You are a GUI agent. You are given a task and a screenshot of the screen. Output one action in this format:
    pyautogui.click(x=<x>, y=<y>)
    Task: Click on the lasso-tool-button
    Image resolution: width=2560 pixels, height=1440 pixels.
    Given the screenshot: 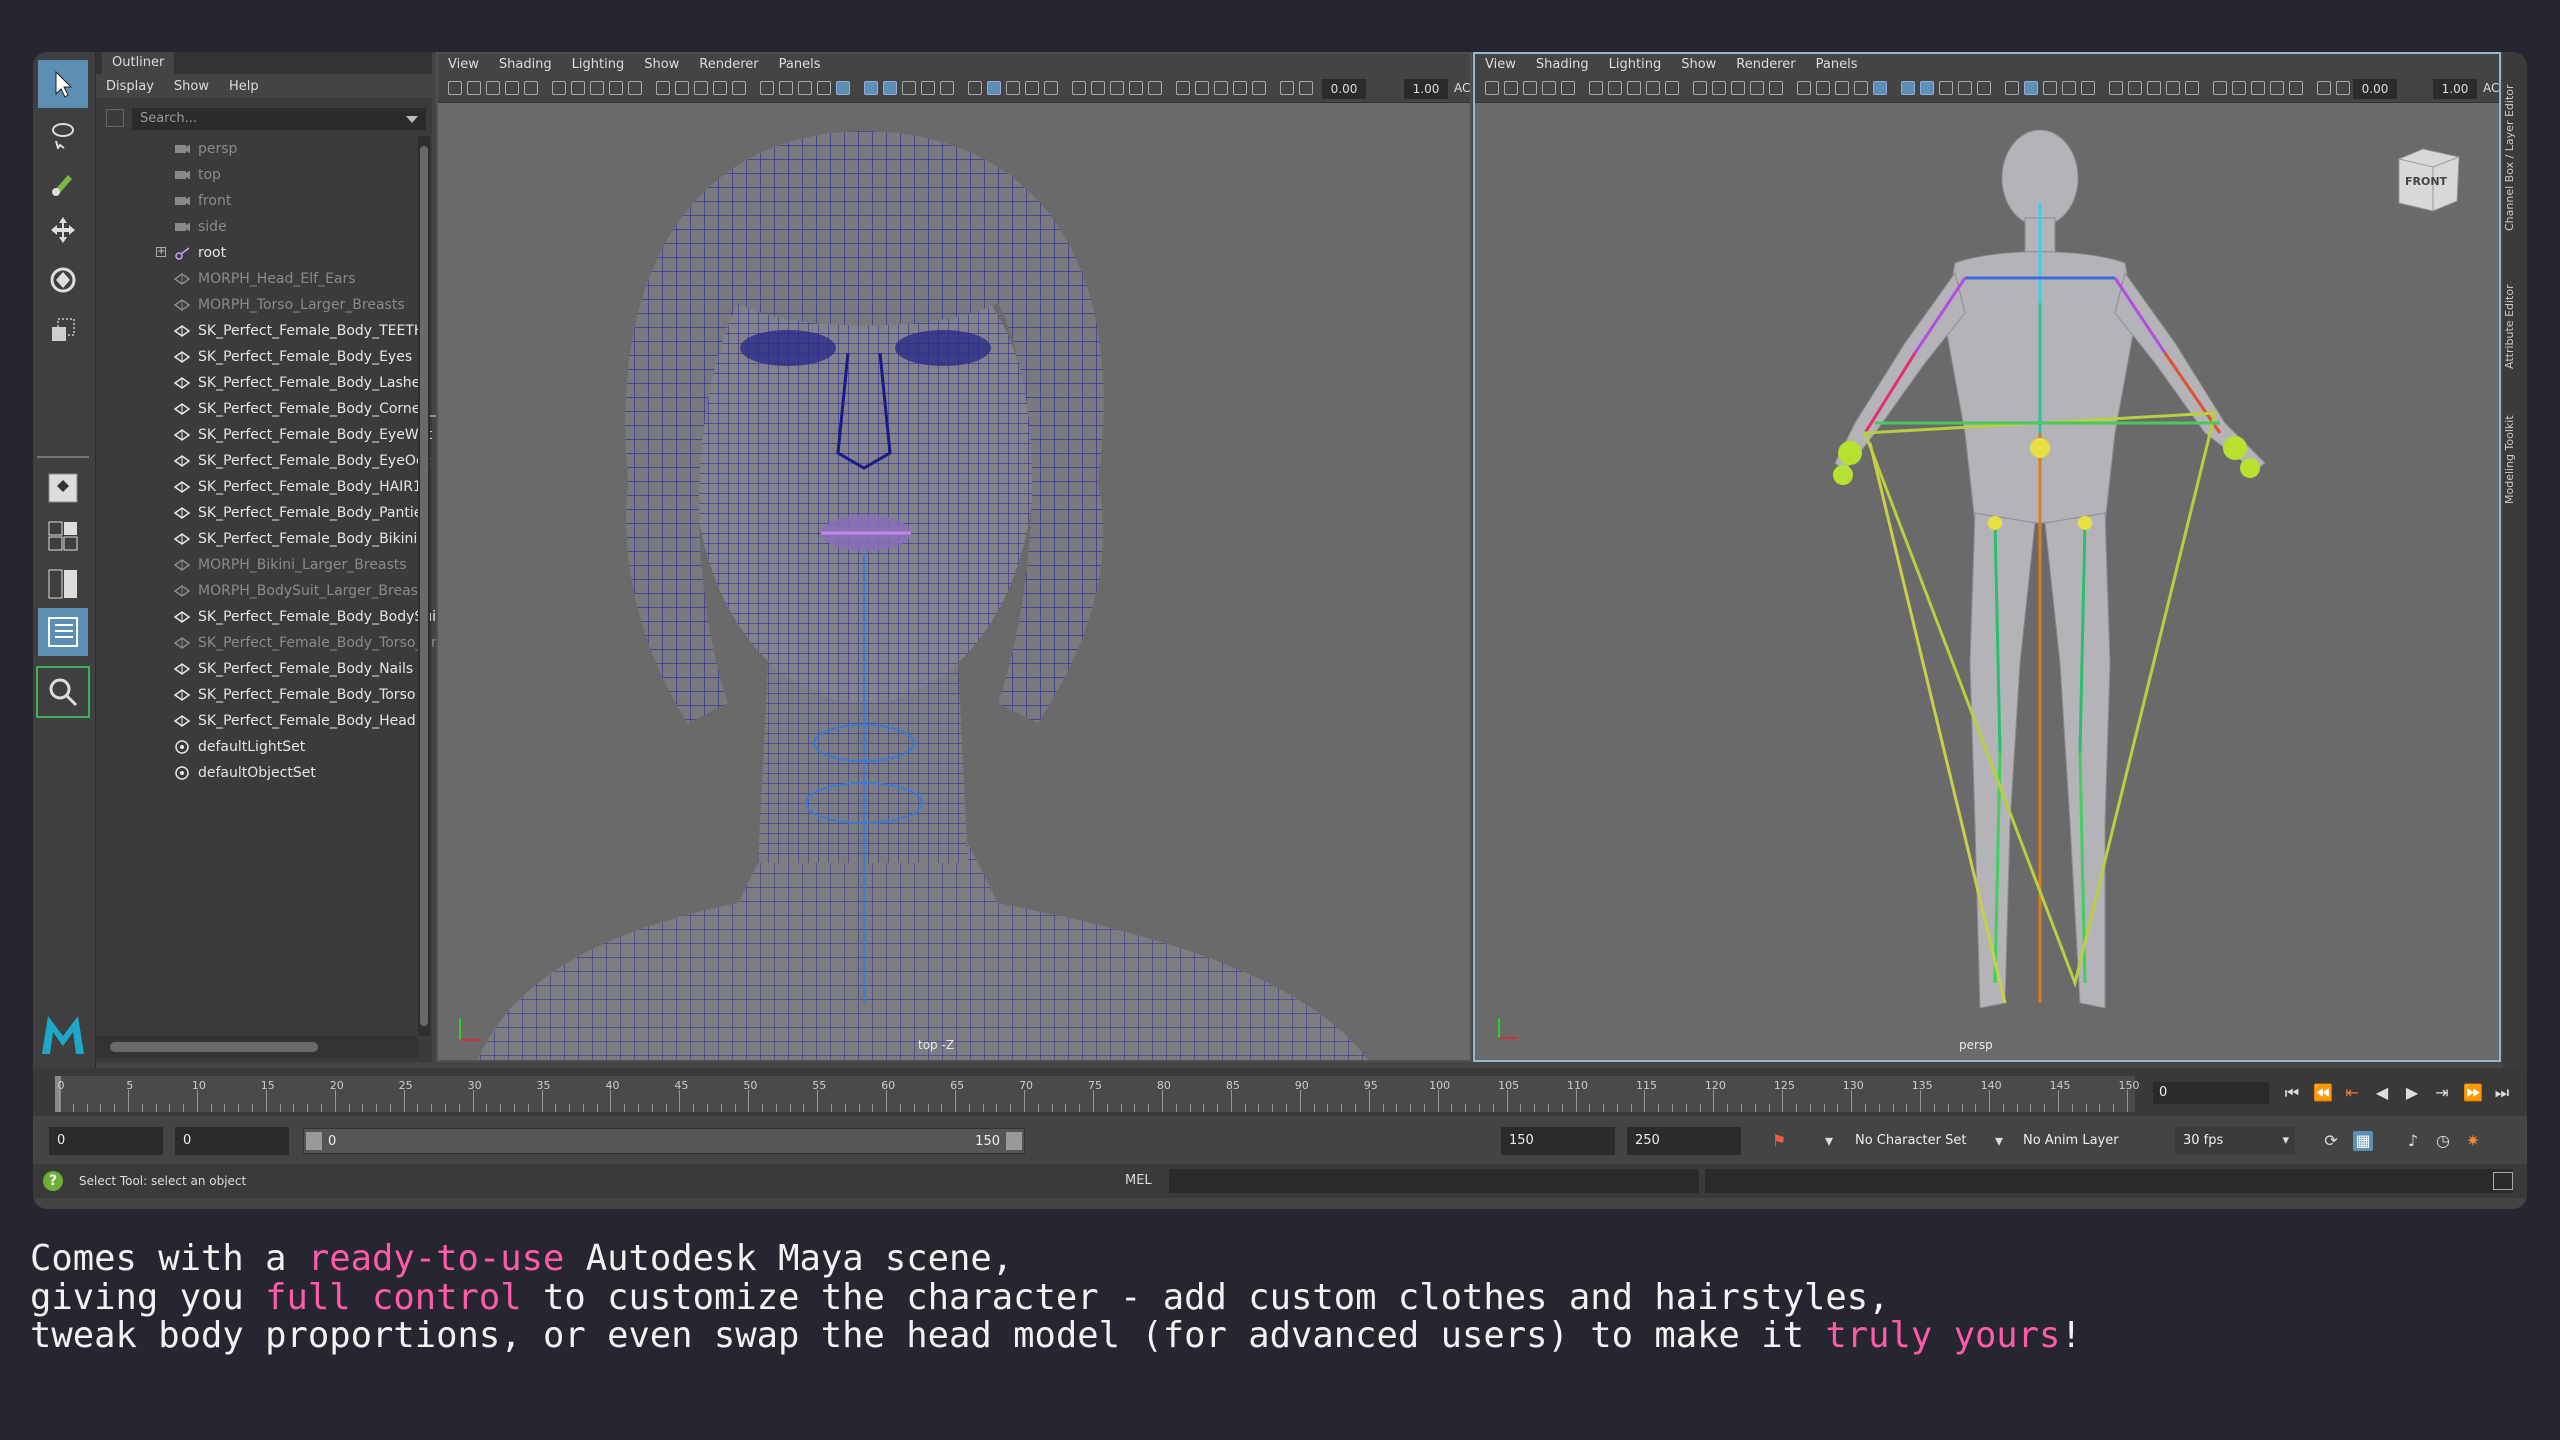 What is the action you would take?
    pyautogui.click(x=63, y=134)
    